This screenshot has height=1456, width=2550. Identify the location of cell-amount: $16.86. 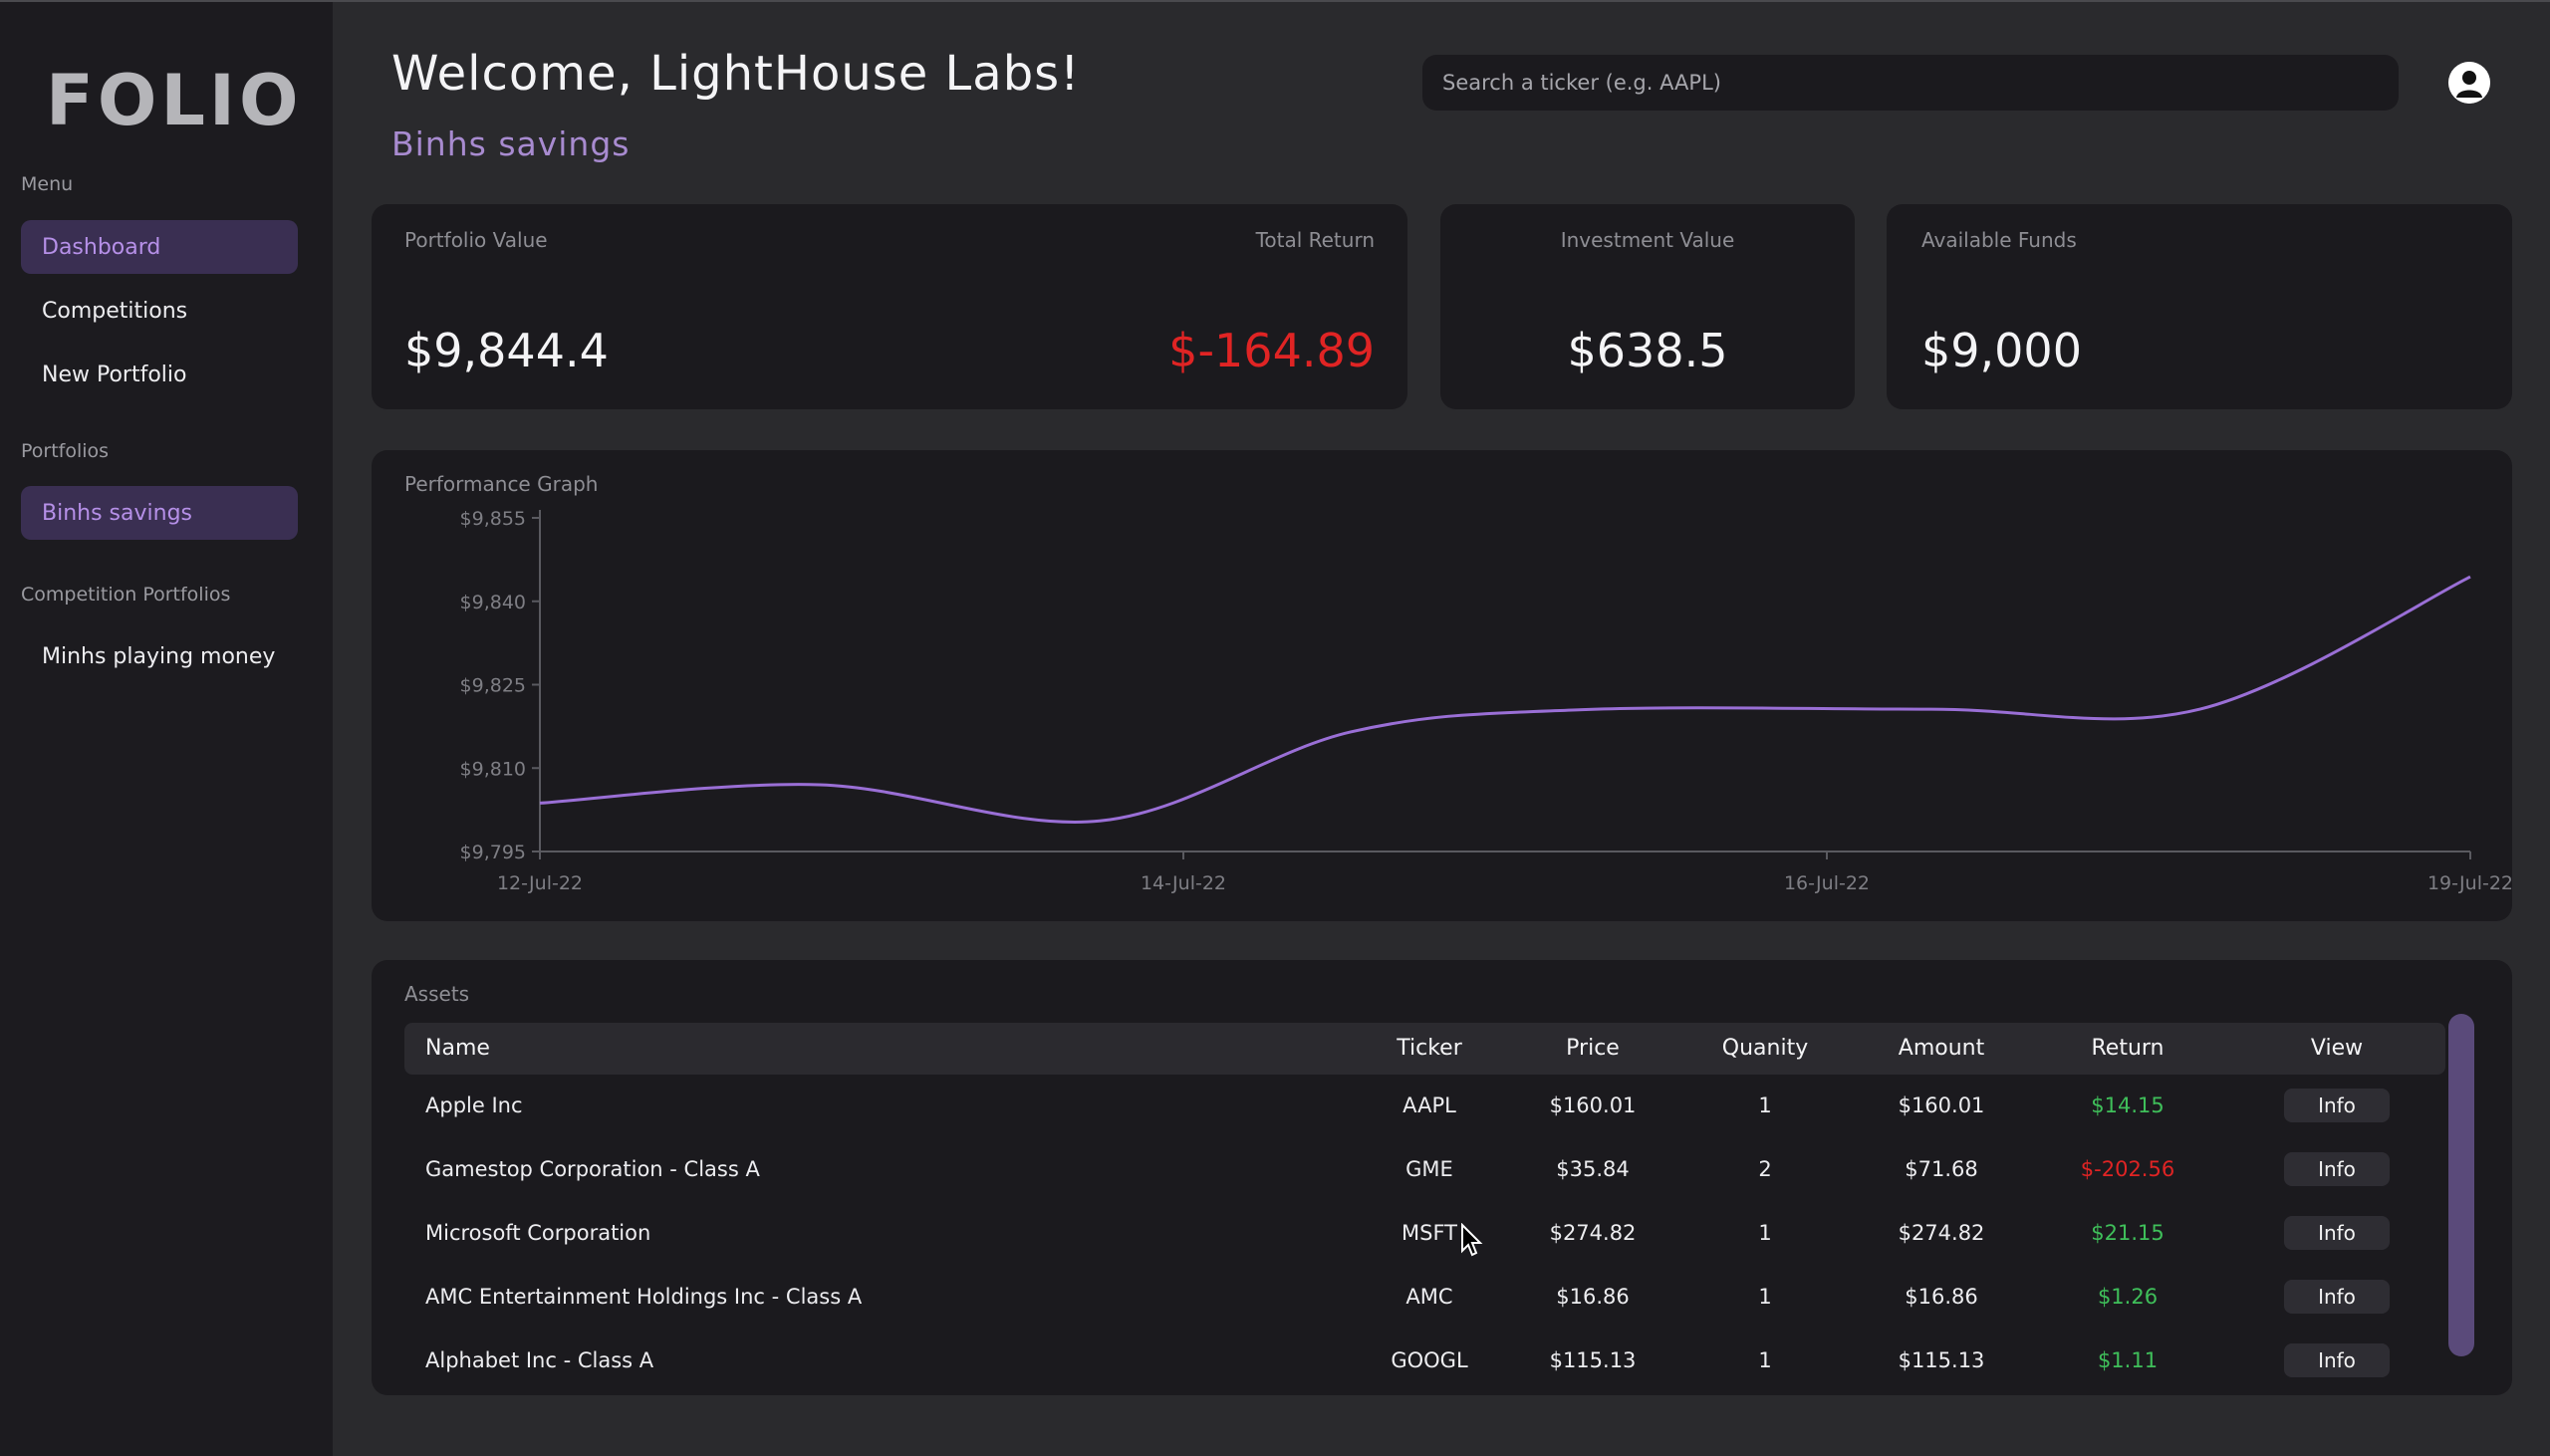
(1941, 1297).